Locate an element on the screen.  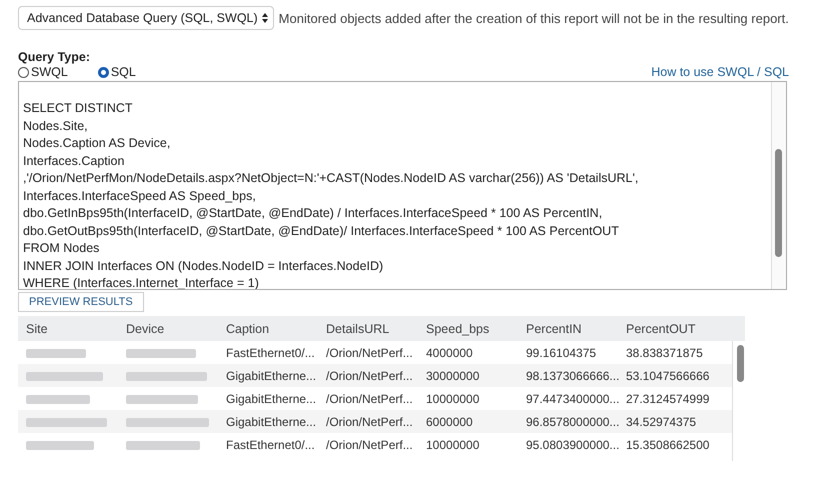
table-cell-text: 99.16104375 is located at coordinates (561, 353).